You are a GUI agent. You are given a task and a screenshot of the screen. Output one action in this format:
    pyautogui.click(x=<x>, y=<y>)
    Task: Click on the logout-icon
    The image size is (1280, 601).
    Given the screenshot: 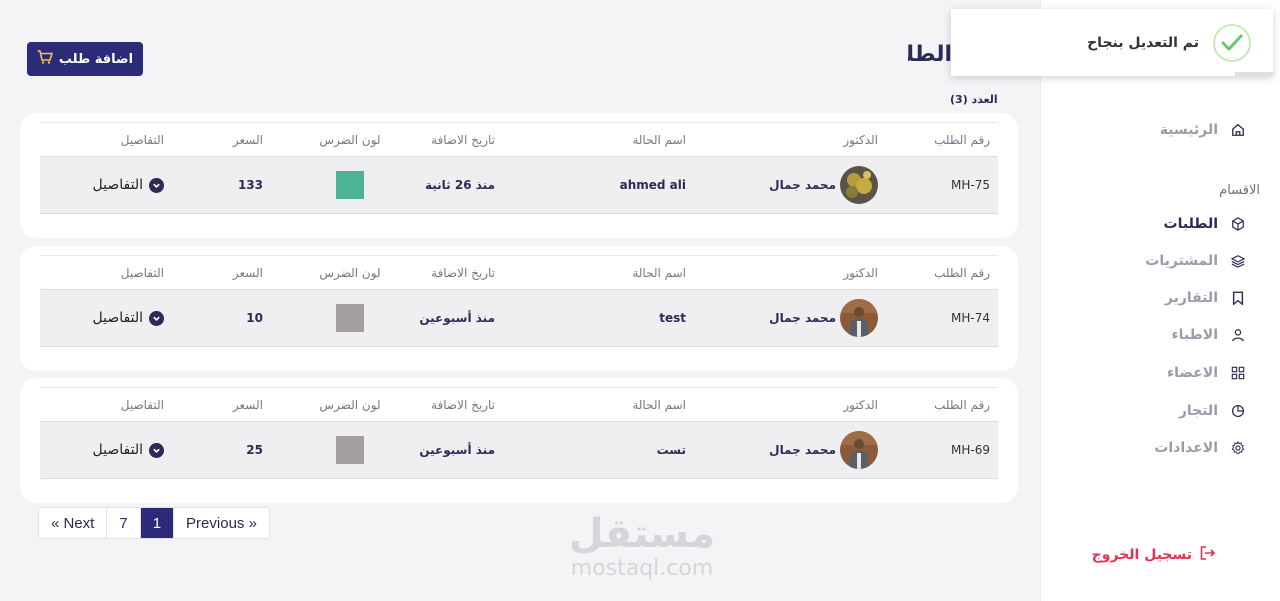 What is the action you would take?
    pyautogui.click(x=1208, y=555)
    